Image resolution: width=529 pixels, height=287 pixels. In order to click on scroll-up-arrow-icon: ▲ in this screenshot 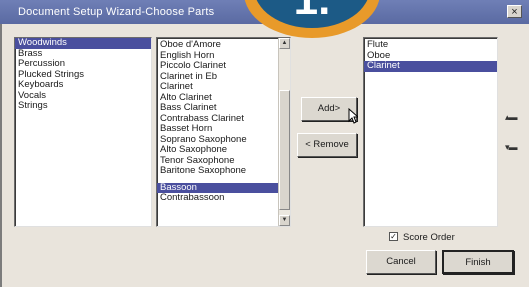, I will do `click(284, 43)`.